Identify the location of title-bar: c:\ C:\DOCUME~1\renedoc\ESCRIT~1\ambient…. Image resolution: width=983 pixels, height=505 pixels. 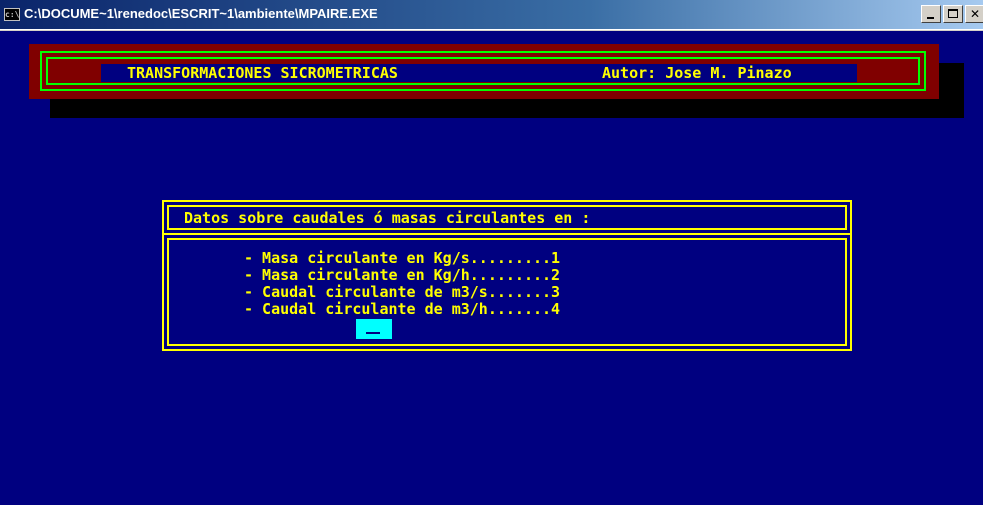
(491, 15).